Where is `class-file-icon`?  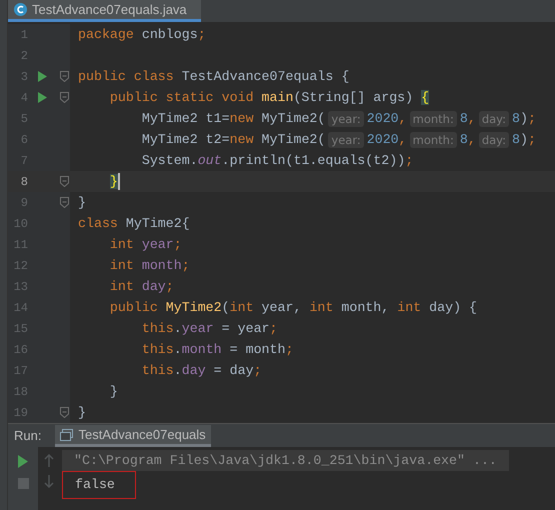
class-file-icon is located at coordinates (20, 9).